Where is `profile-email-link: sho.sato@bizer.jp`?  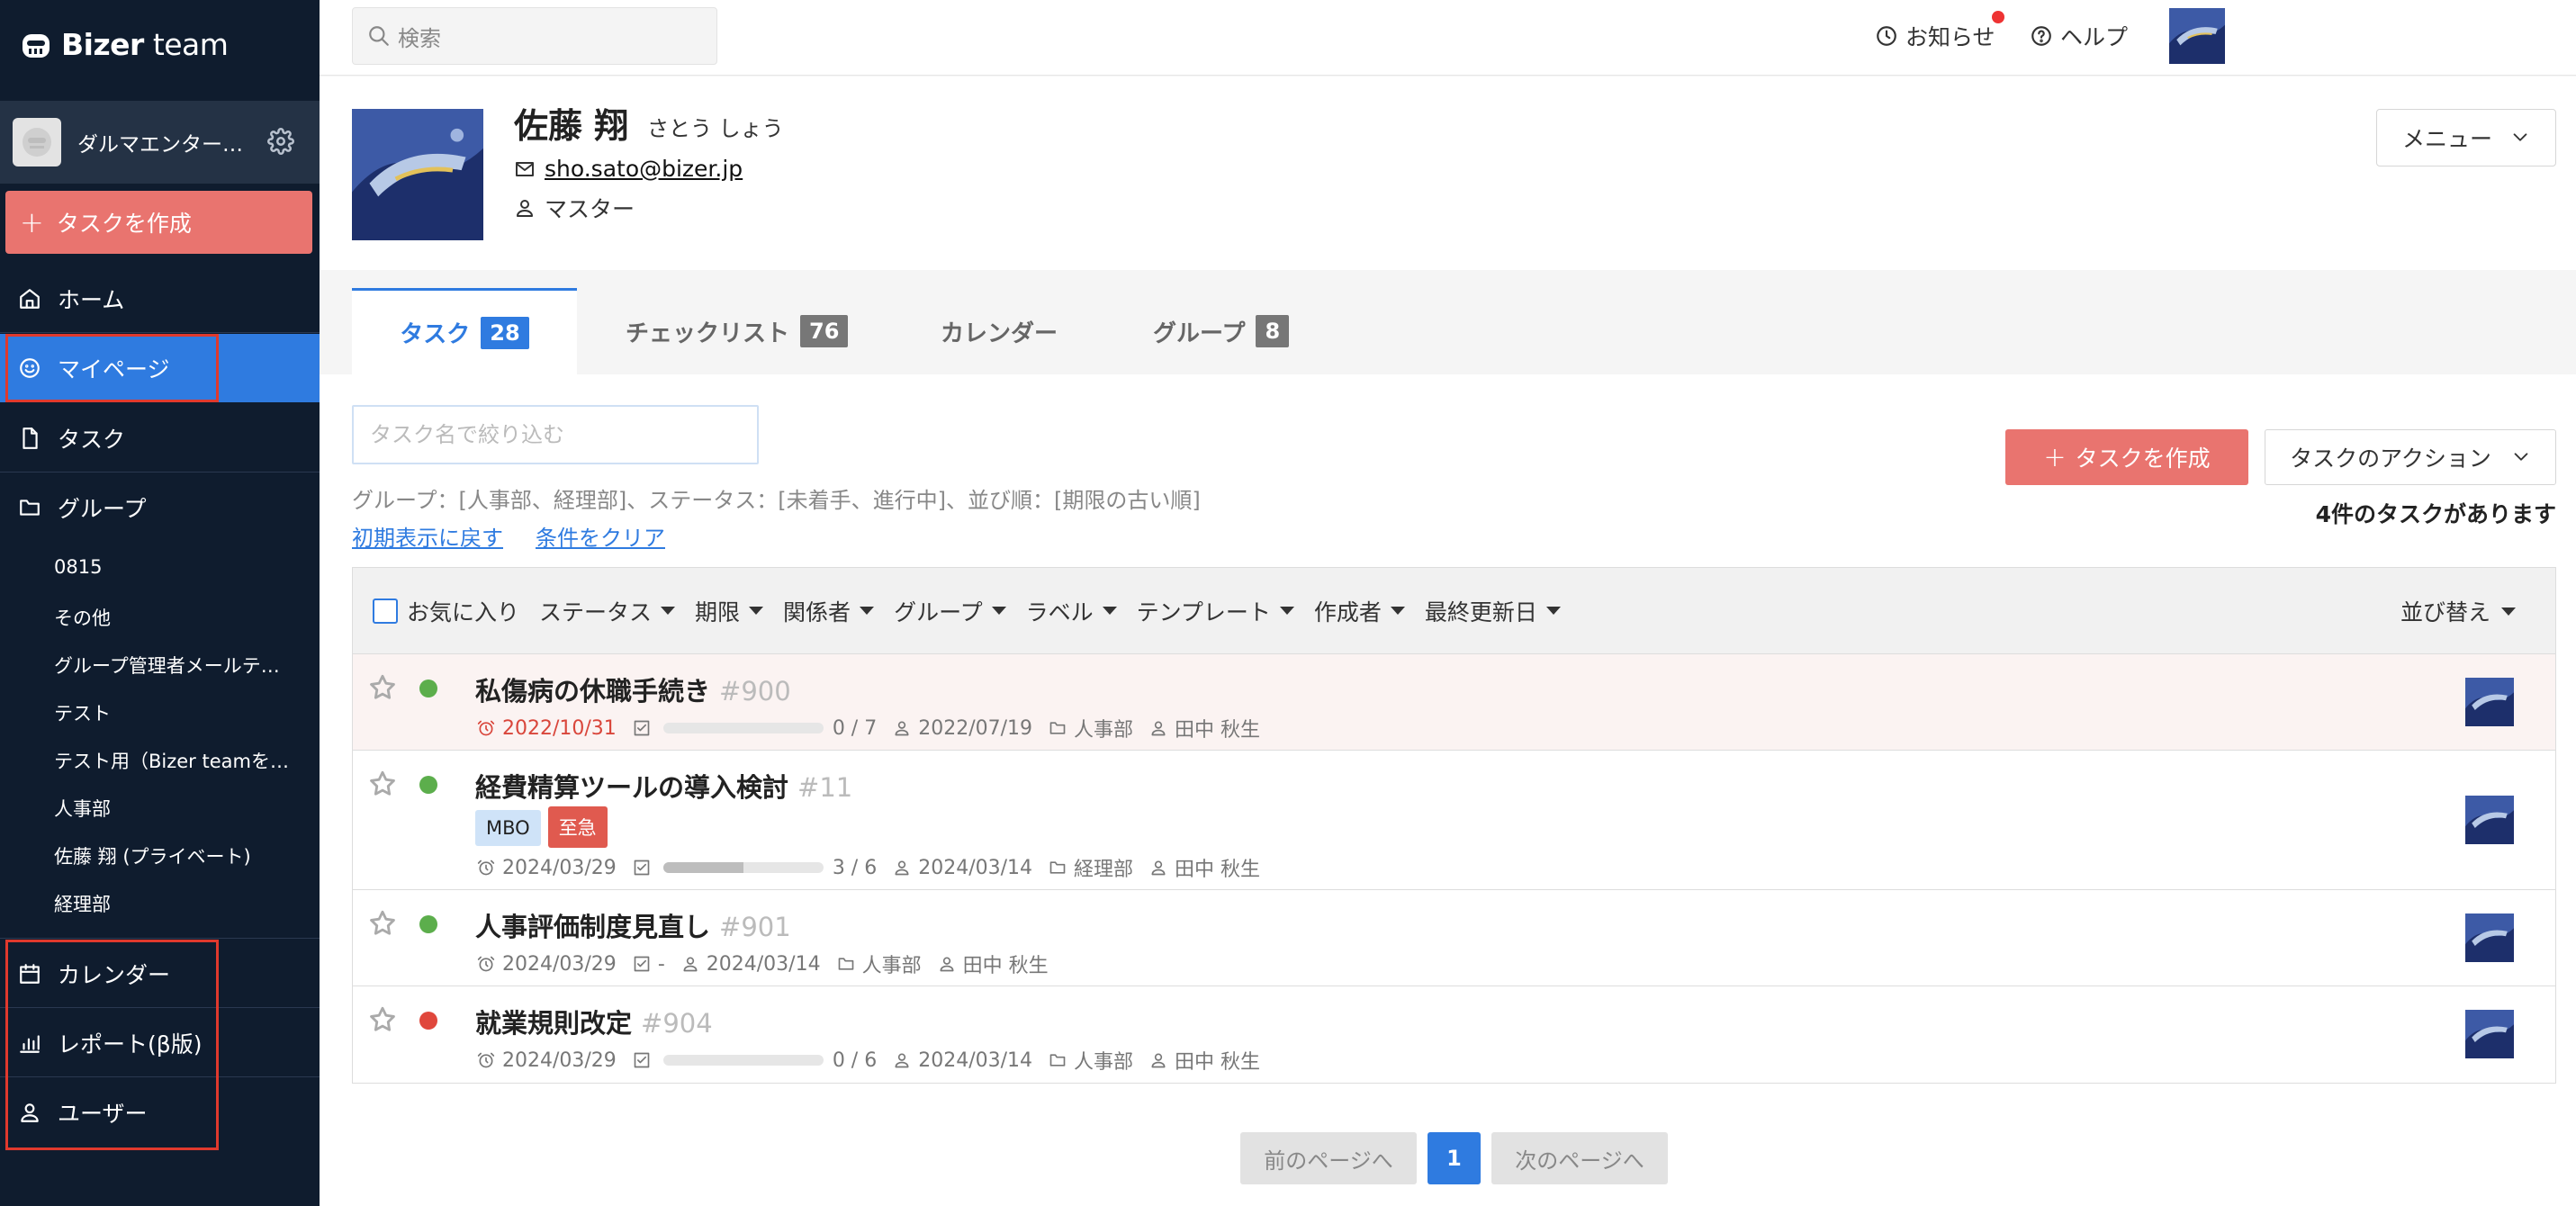 profile-email-link: sho.sato@bizer.jp is located at coordinates (644, 169).